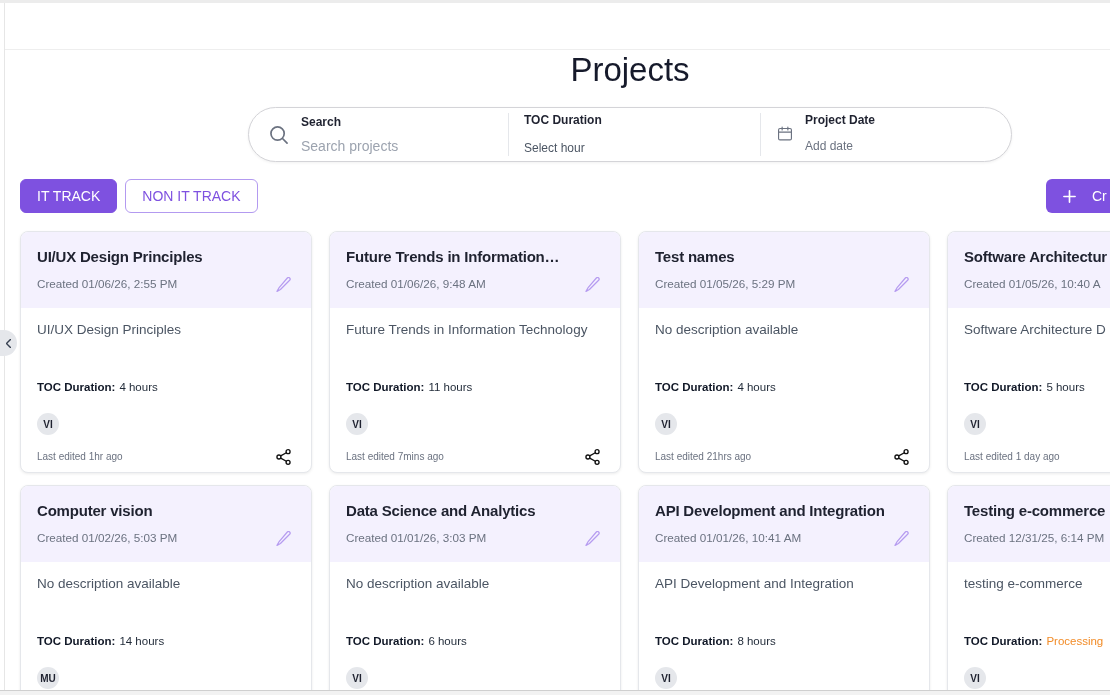 The image size is (1110, 695). Describe the element at coordinates (416, 538) in the screenshot. I see `created-date: Created 01/01/26, 3:03 PM` at that location.